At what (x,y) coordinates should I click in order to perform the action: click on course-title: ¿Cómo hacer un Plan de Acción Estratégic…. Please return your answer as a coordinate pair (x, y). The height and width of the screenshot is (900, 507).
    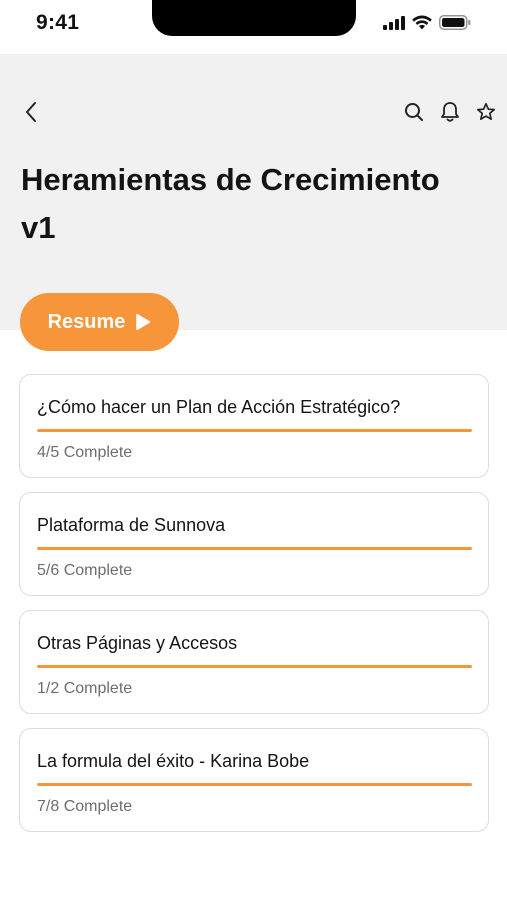
    Looking at the image, I should click on (219, 407).